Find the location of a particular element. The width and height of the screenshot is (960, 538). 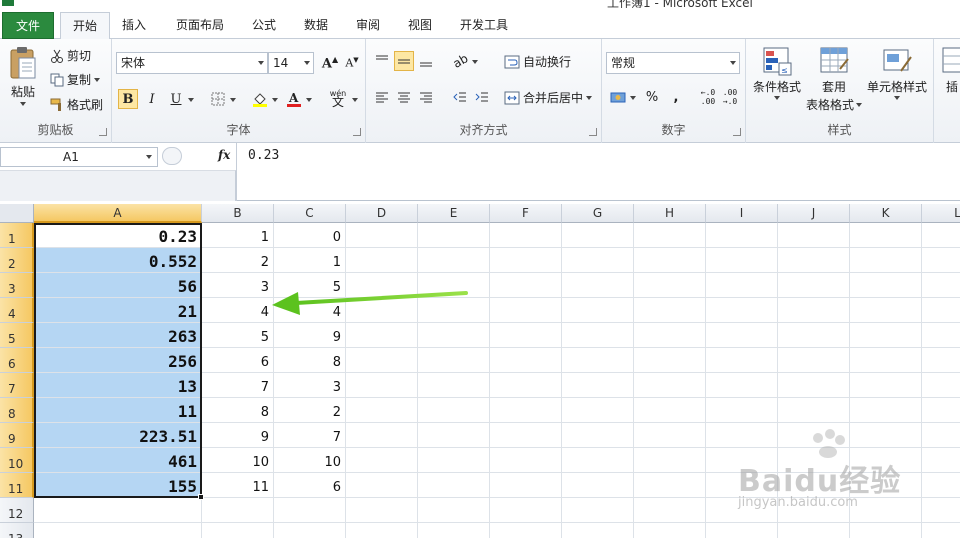

font-color-button: A is located at coordinates (294, 99).